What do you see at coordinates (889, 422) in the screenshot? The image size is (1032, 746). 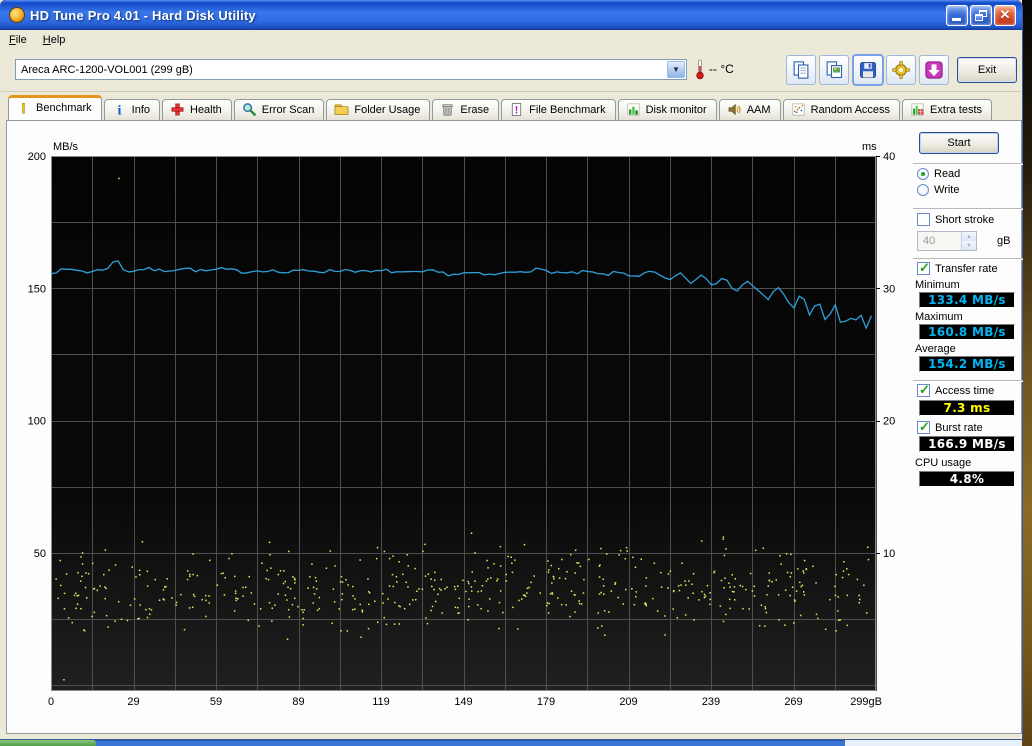 I see `y-right-tick: 20` at bounding box center [889, 422].